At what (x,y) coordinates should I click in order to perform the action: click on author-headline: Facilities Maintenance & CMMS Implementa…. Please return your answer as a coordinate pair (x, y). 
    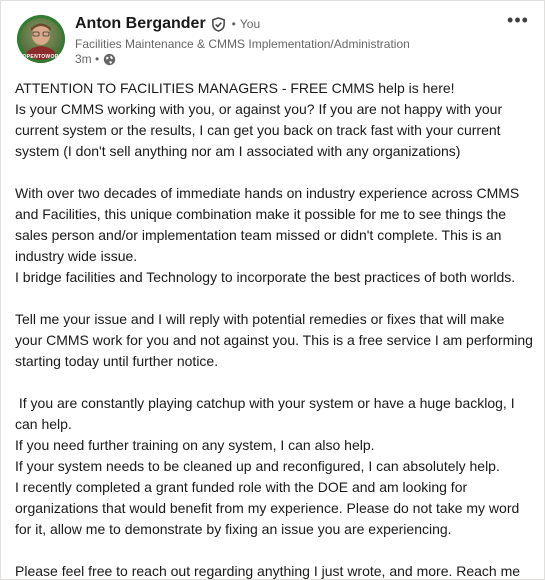
    Looking at the image, I should click on (242, 44).